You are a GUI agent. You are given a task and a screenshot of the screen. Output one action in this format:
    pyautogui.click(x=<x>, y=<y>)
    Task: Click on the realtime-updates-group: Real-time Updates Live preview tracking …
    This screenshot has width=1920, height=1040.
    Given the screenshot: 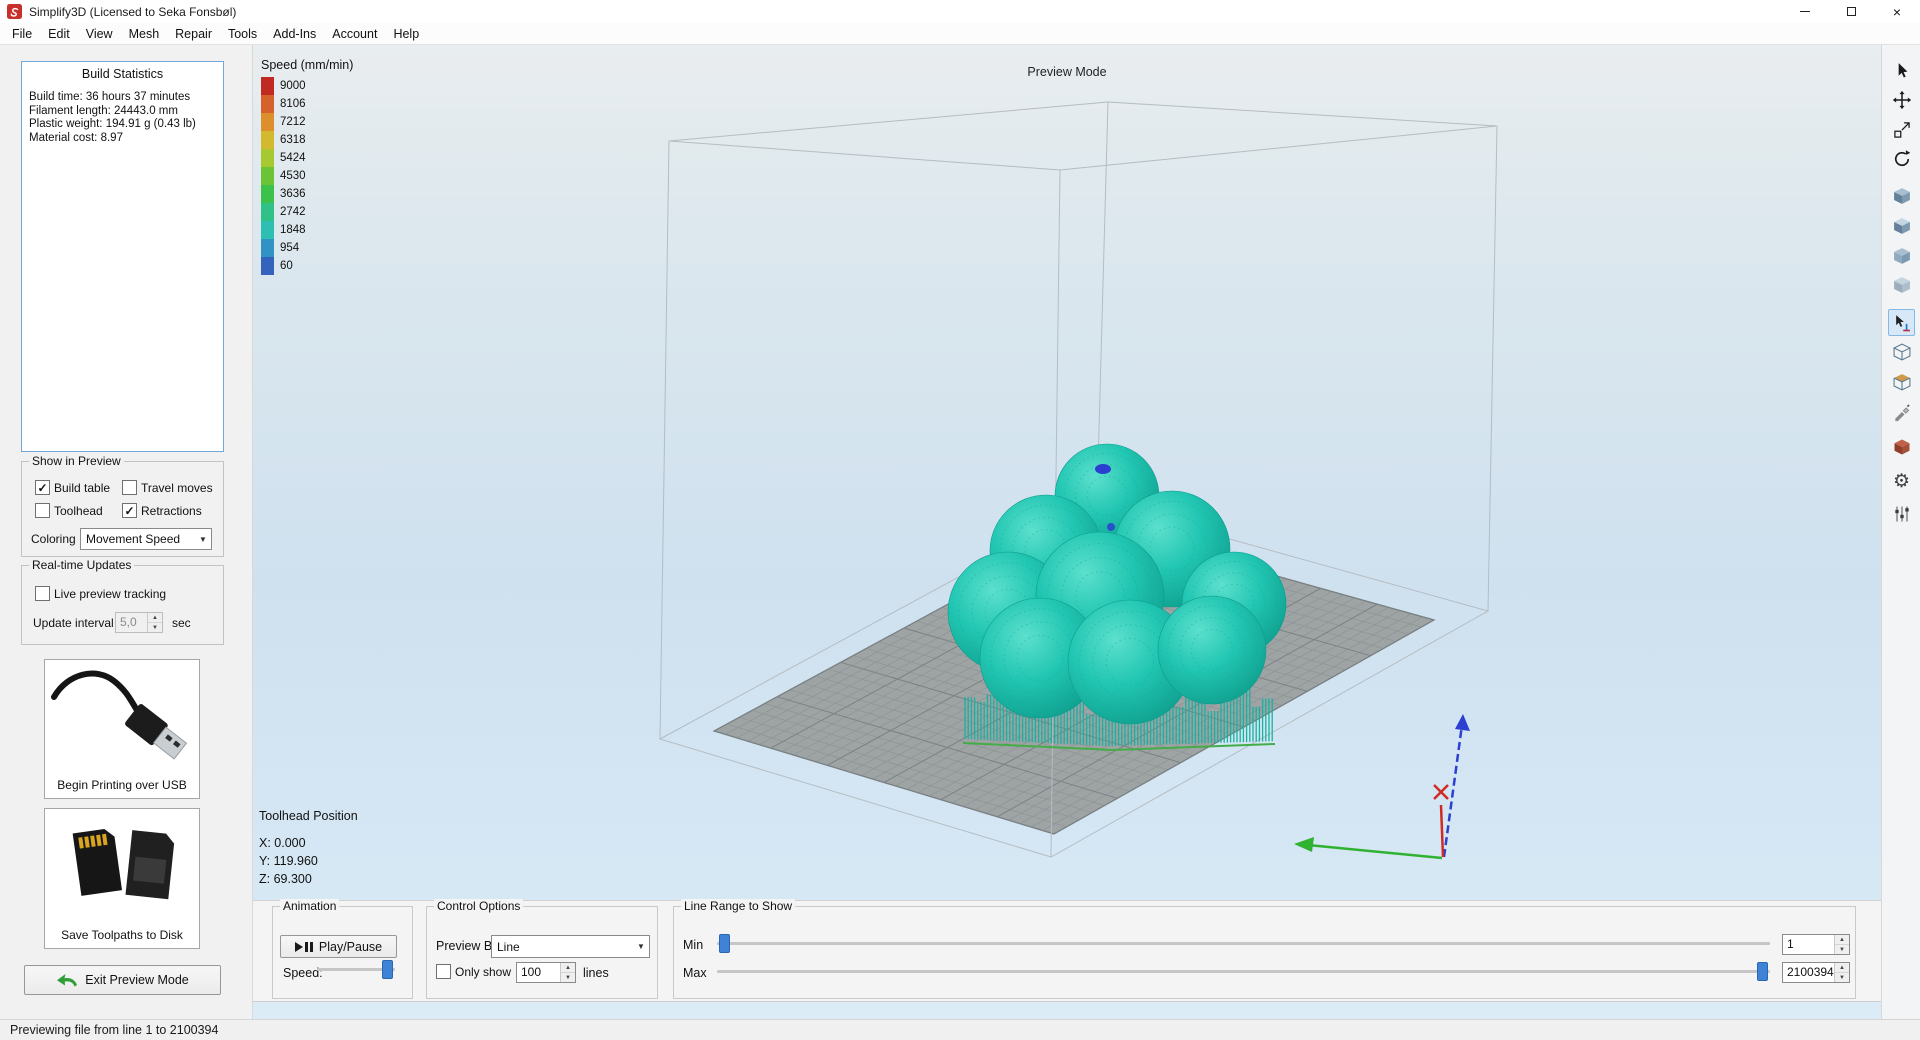 What is the action you would take?
    pyautogui.click(x=122, y=601)
    